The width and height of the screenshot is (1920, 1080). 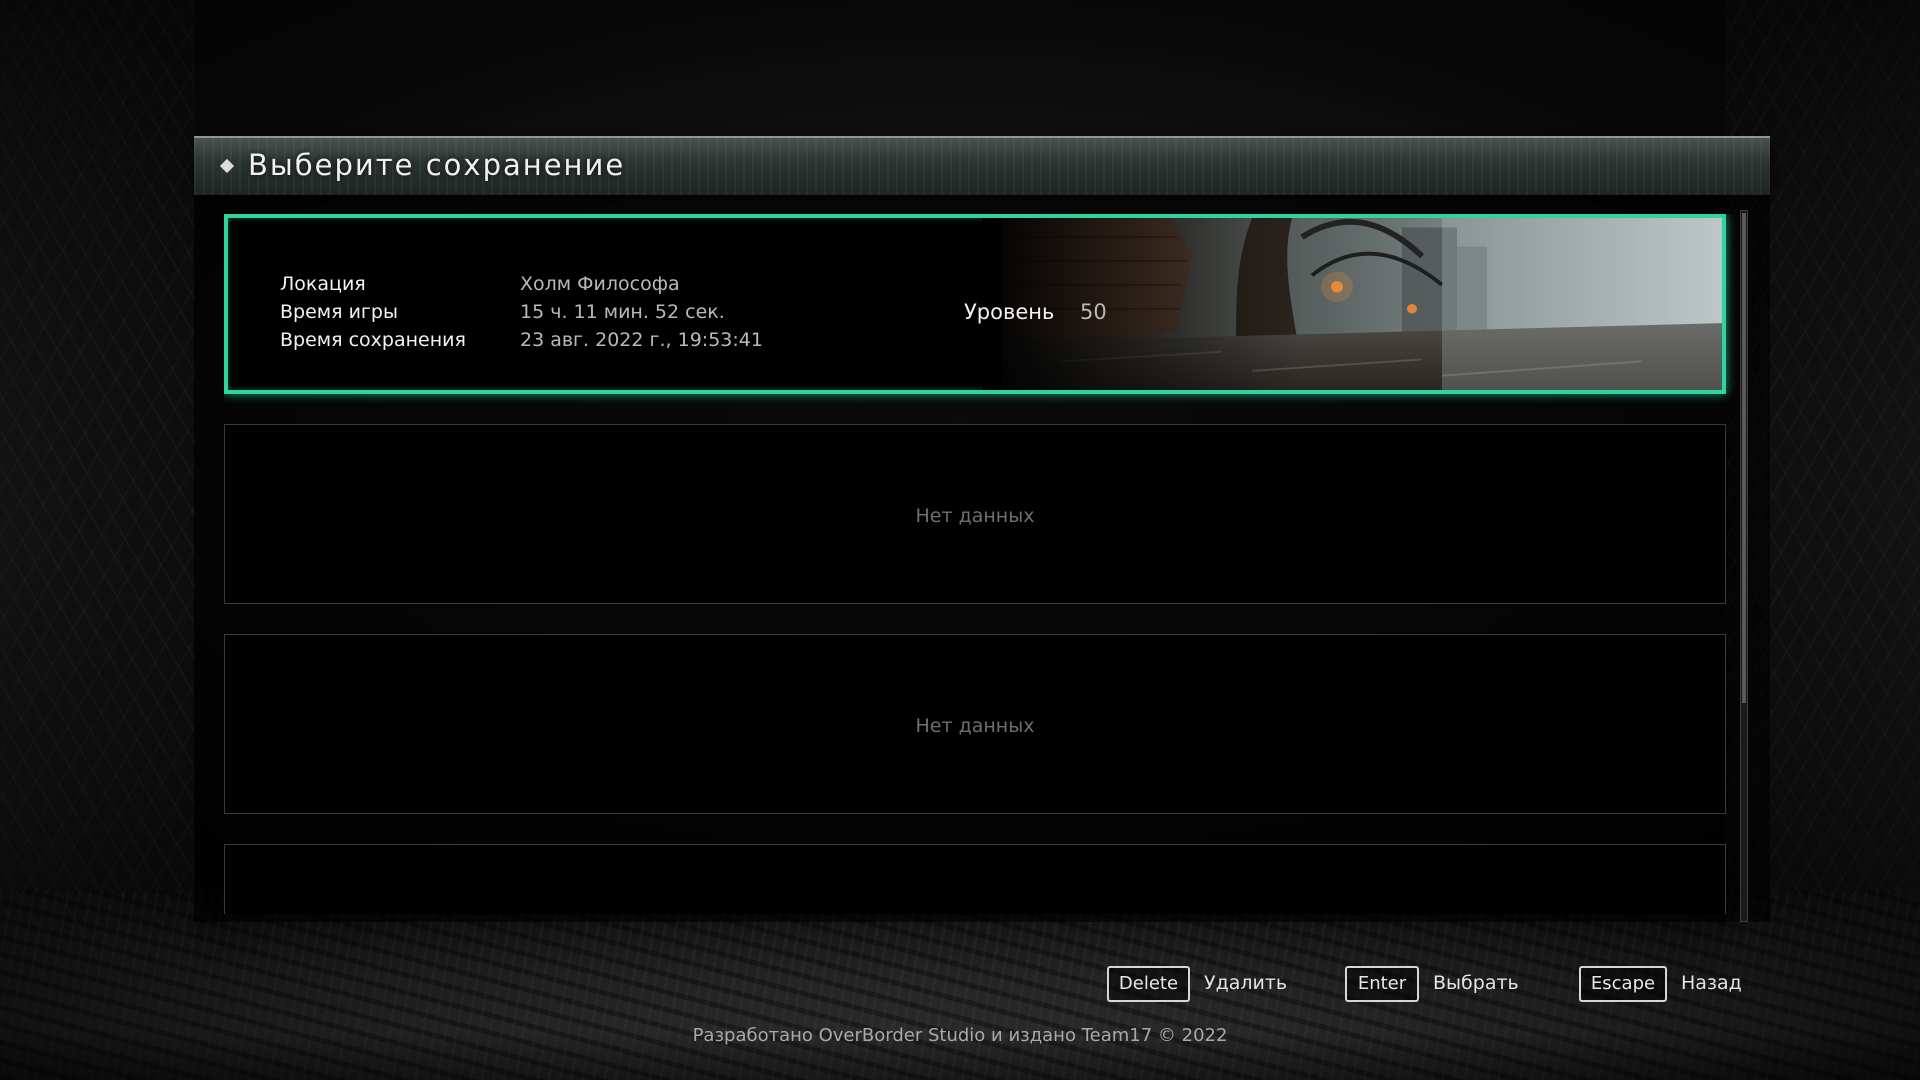 I want to click on panel-header: Выберите сохранение, so click(x=982, y=165).